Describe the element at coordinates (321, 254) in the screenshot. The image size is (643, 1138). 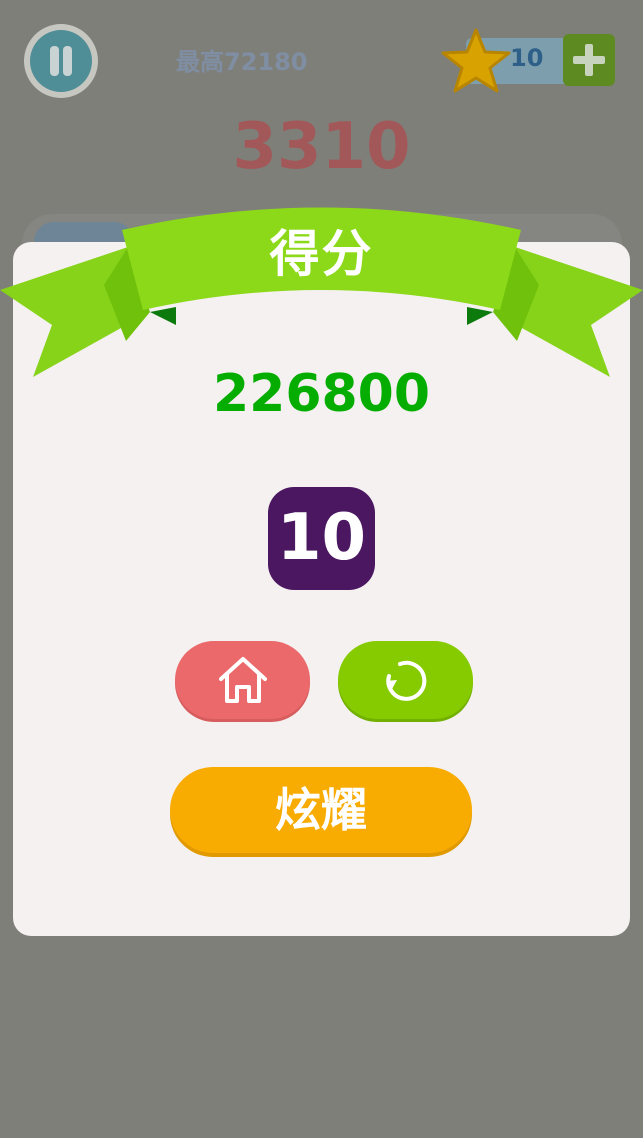
I see `dialog-title: 得分` at that location.